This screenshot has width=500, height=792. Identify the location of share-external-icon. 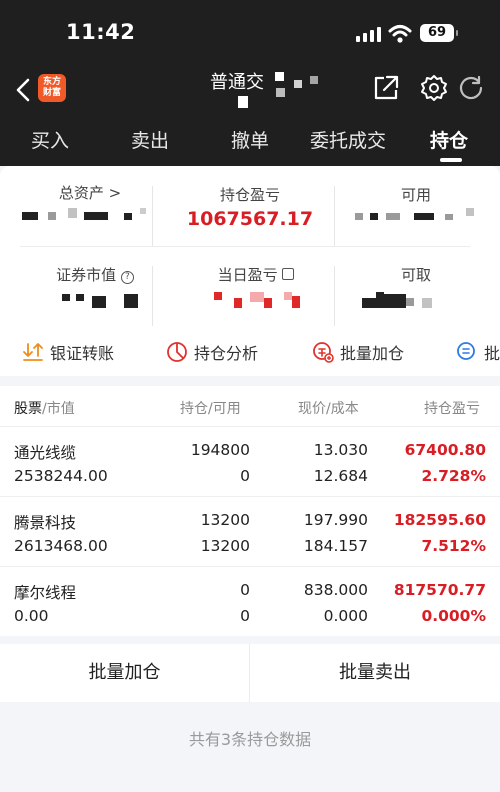
(386, 88).